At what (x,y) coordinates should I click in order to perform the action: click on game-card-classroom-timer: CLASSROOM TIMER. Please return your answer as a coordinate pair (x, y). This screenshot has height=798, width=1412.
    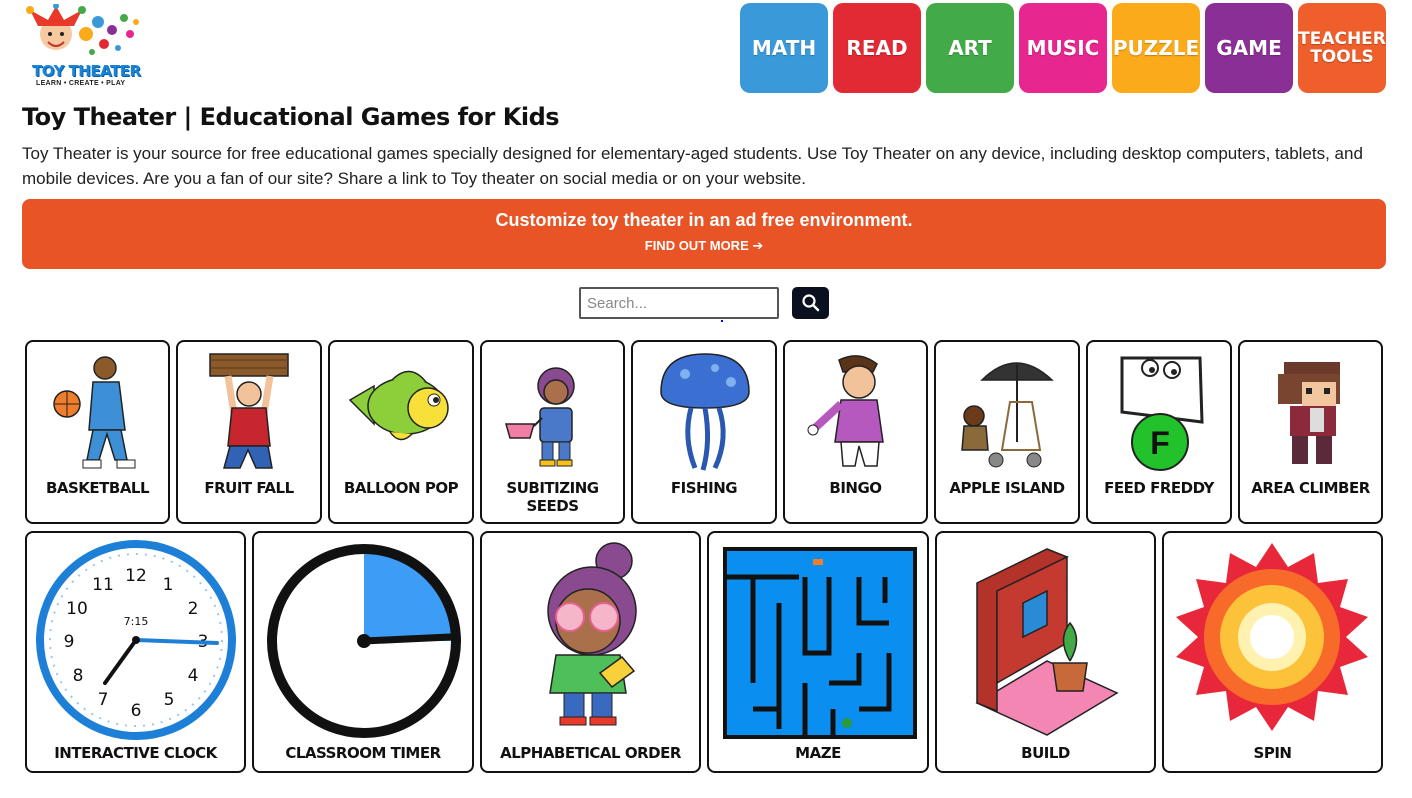
    Looking at the image, I should click on (363, 652).